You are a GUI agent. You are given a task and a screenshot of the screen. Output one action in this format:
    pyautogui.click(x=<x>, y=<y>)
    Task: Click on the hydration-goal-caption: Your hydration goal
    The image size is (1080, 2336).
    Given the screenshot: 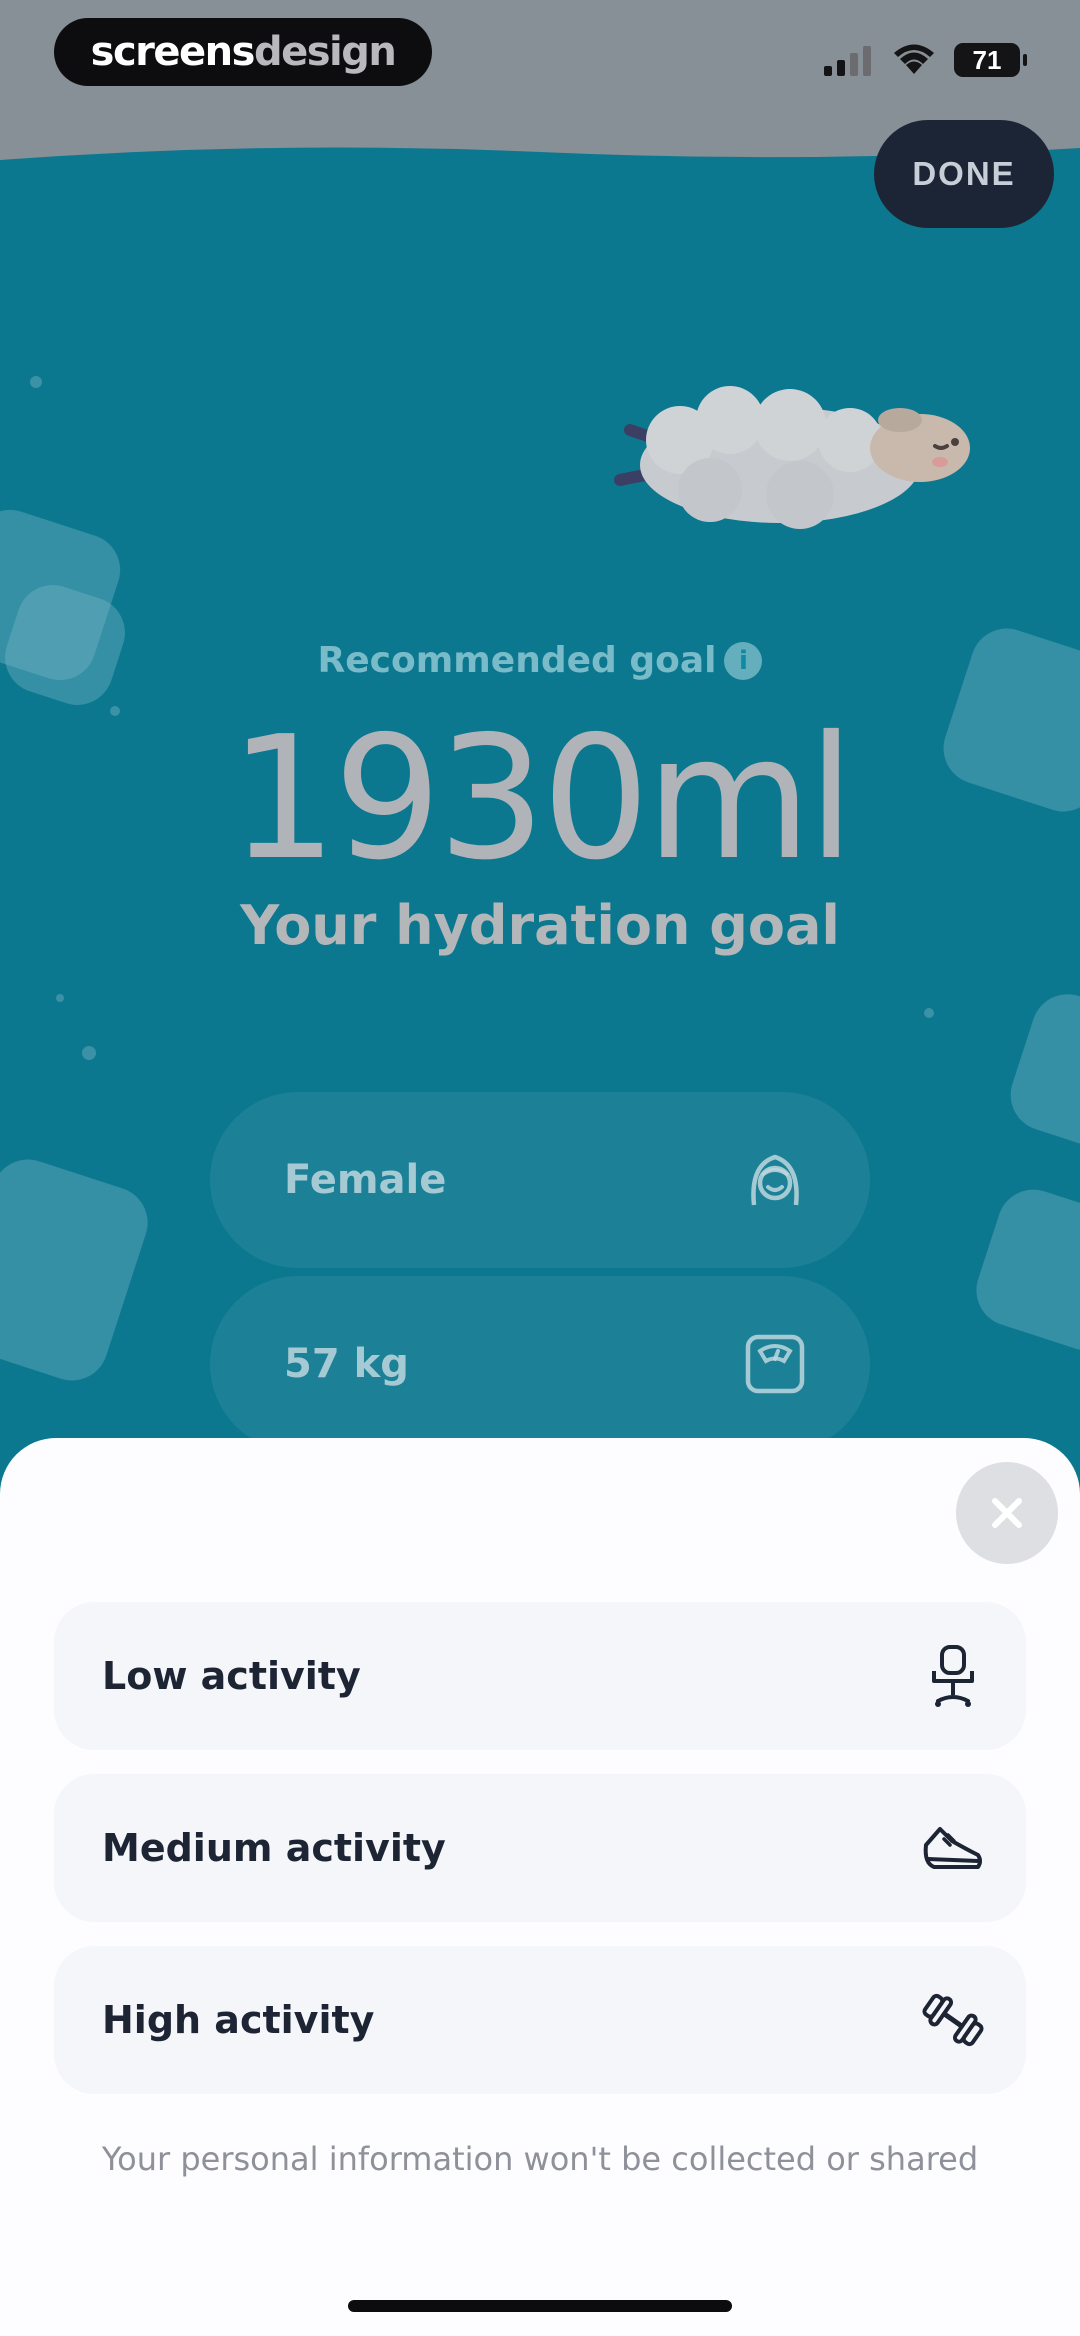 What is the action you would take?
    pyautogui.click(x=540, y=925)
    